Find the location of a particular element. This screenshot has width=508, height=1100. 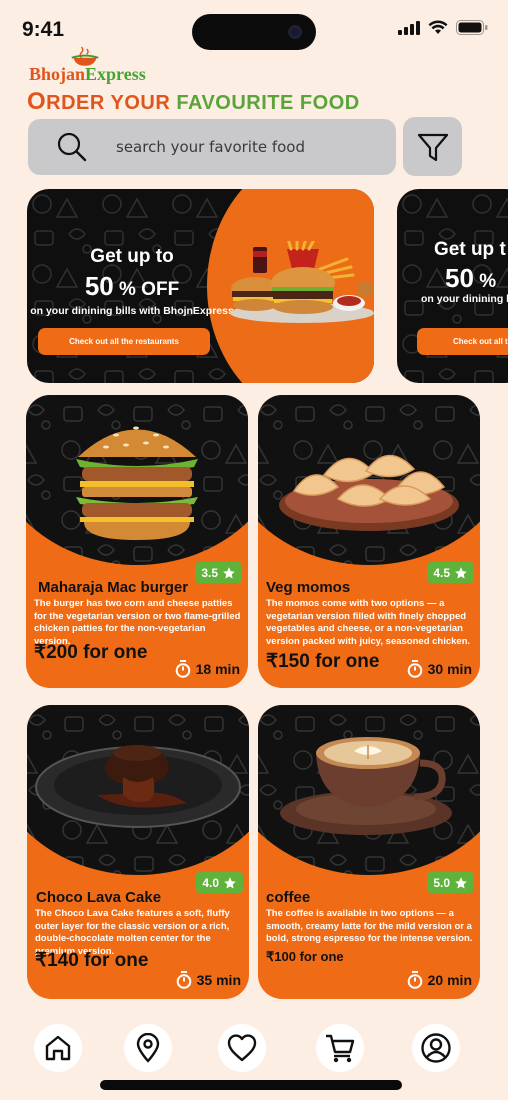

rating-value: 5.0 is located at coordinates (441, 882).